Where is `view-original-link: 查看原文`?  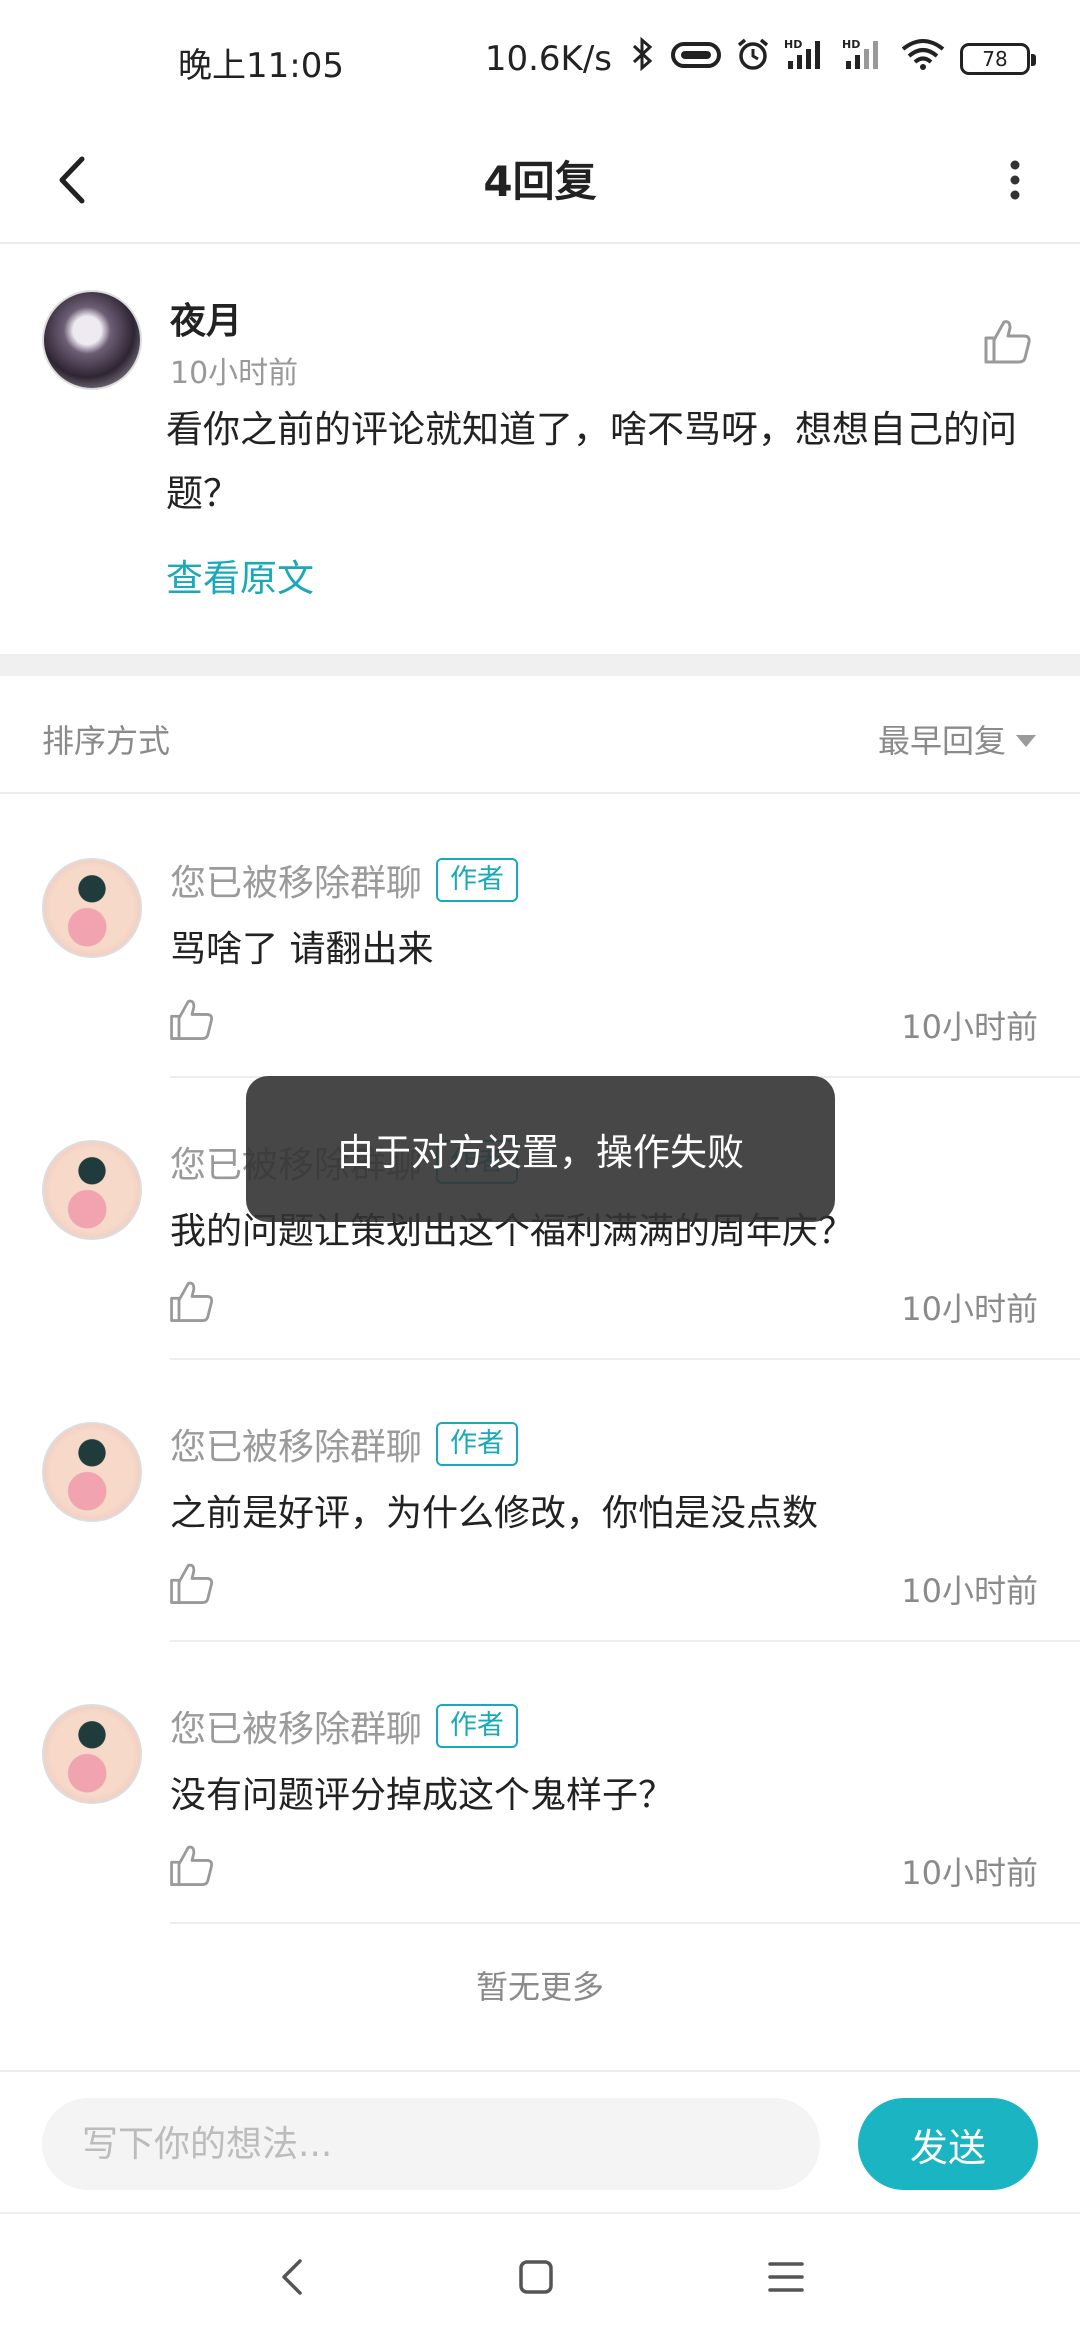 view-original-link: 查看原文 is located at coordinates (240, 575).